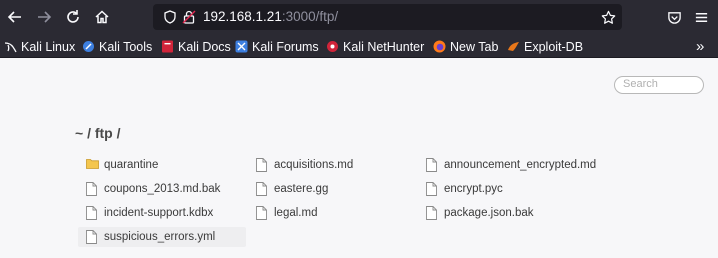 This screenshot has height=258, width=718. I want to click on bookmark-star-icon, so click(608, 17).